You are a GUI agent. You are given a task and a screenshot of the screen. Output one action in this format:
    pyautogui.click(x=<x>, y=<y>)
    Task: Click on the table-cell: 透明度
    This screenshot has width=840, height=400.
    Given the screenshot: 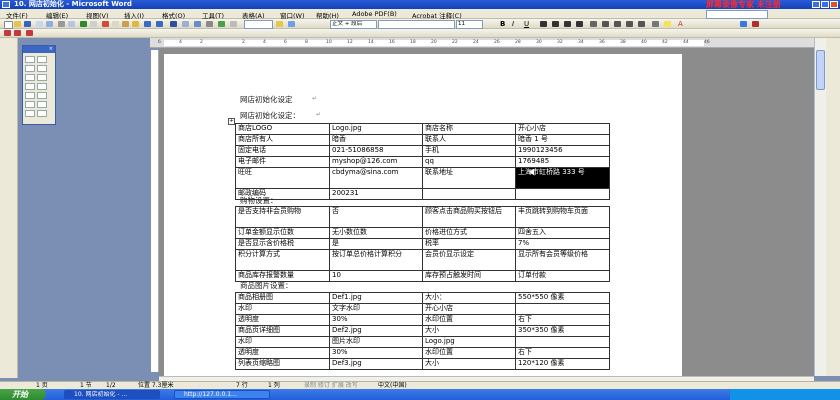 What is the action you would take?
    pyautogui.click(x=282, y=353)
    